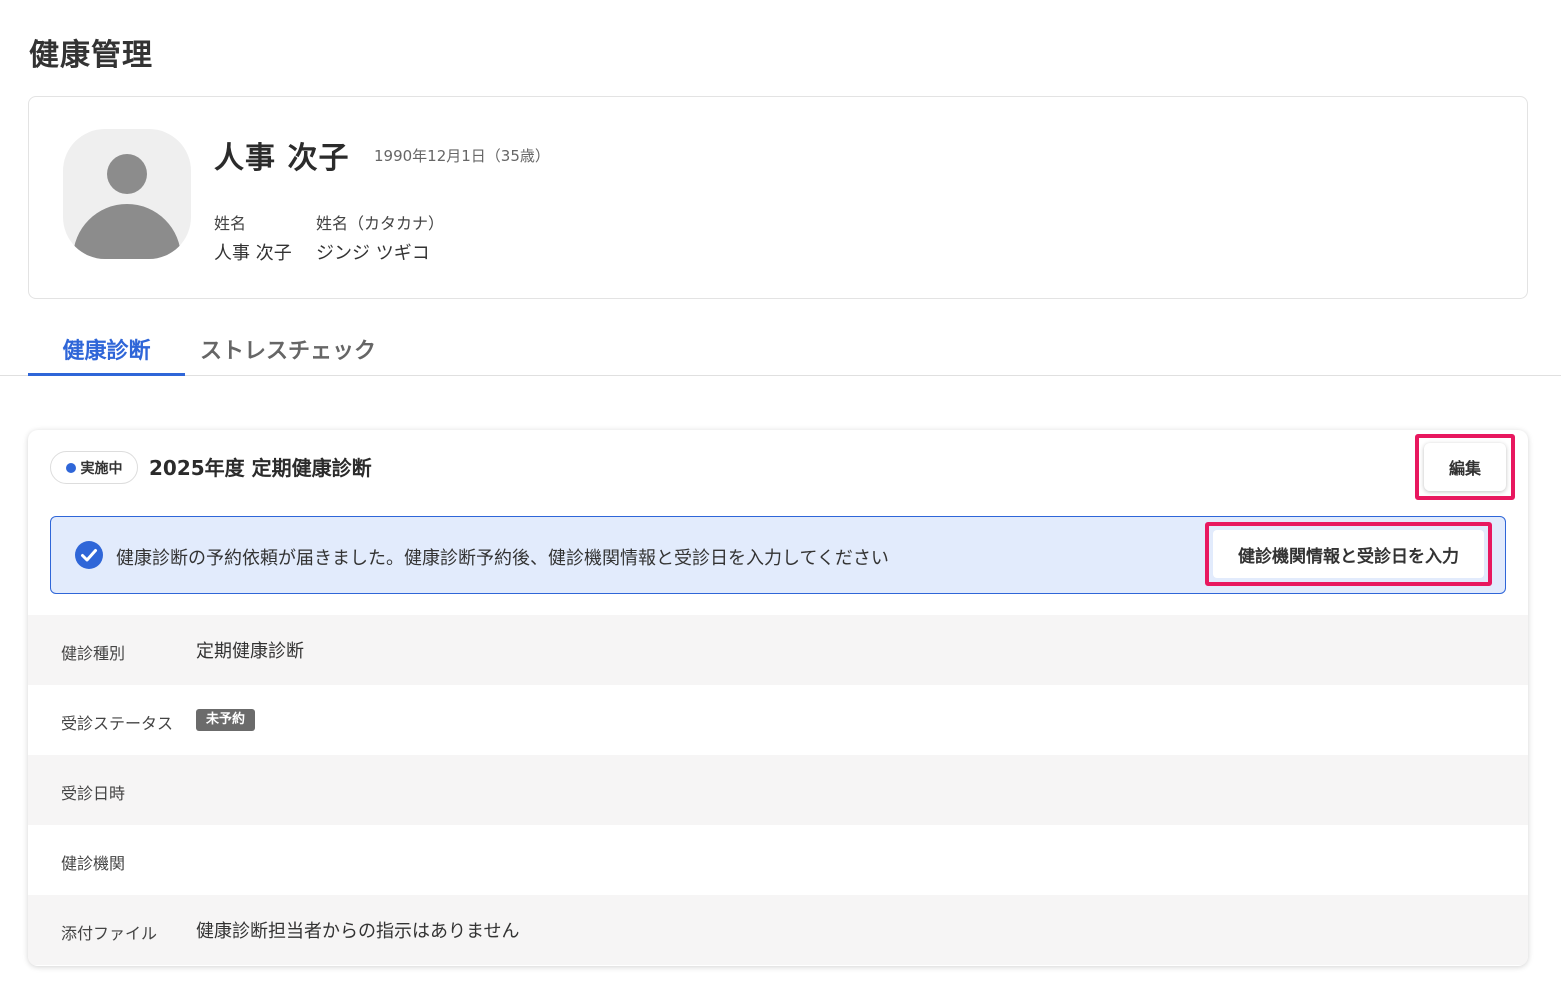 The height and width of the screenshot is (992, 1561). Describe the element at coordinates (117, 723) in the screenshot. I see `detail-label: 受診ステータス` at that location.